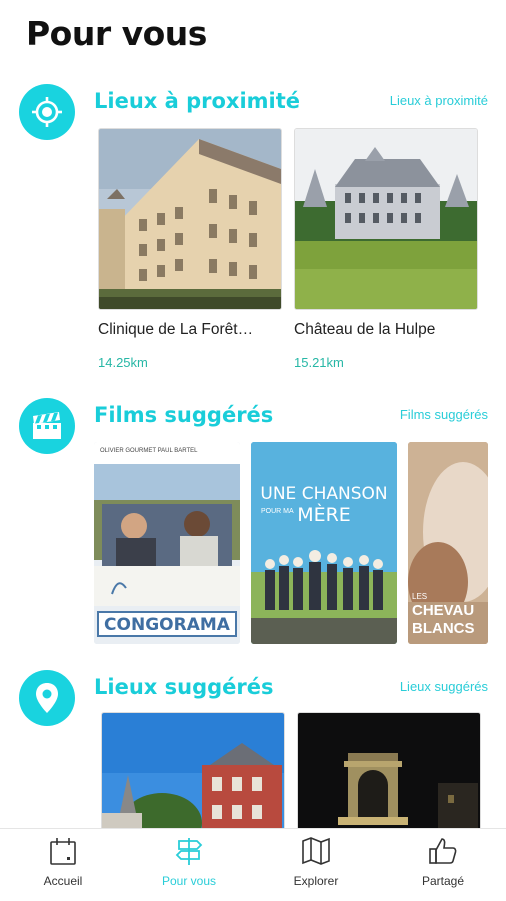  What do you see at coordinates (443, 865) in the screenshot?
I see `tab-partage: Partagé` at bounding box center [443, 865].